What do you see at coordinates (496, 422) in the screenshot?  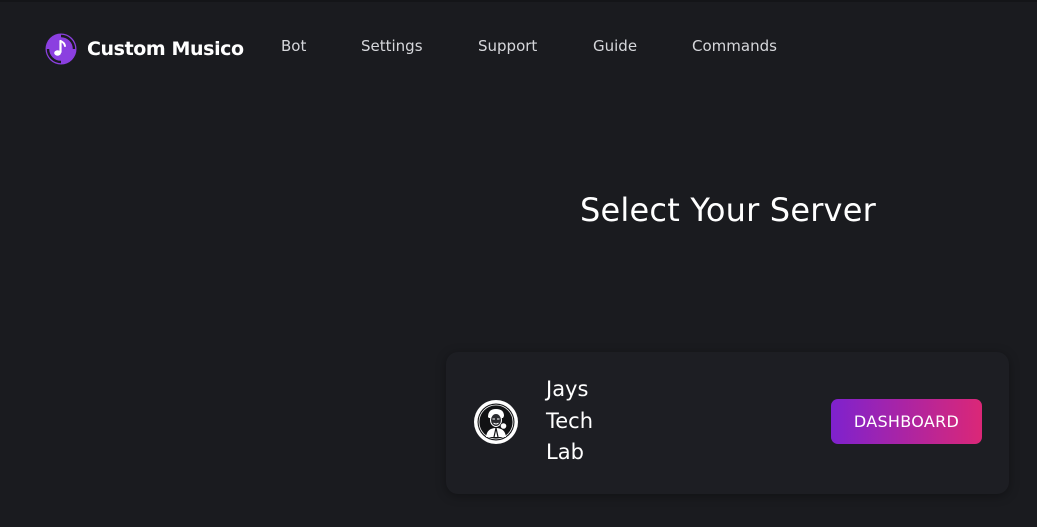 I see `server-avatar-icon` at bounding box center [496, 422].